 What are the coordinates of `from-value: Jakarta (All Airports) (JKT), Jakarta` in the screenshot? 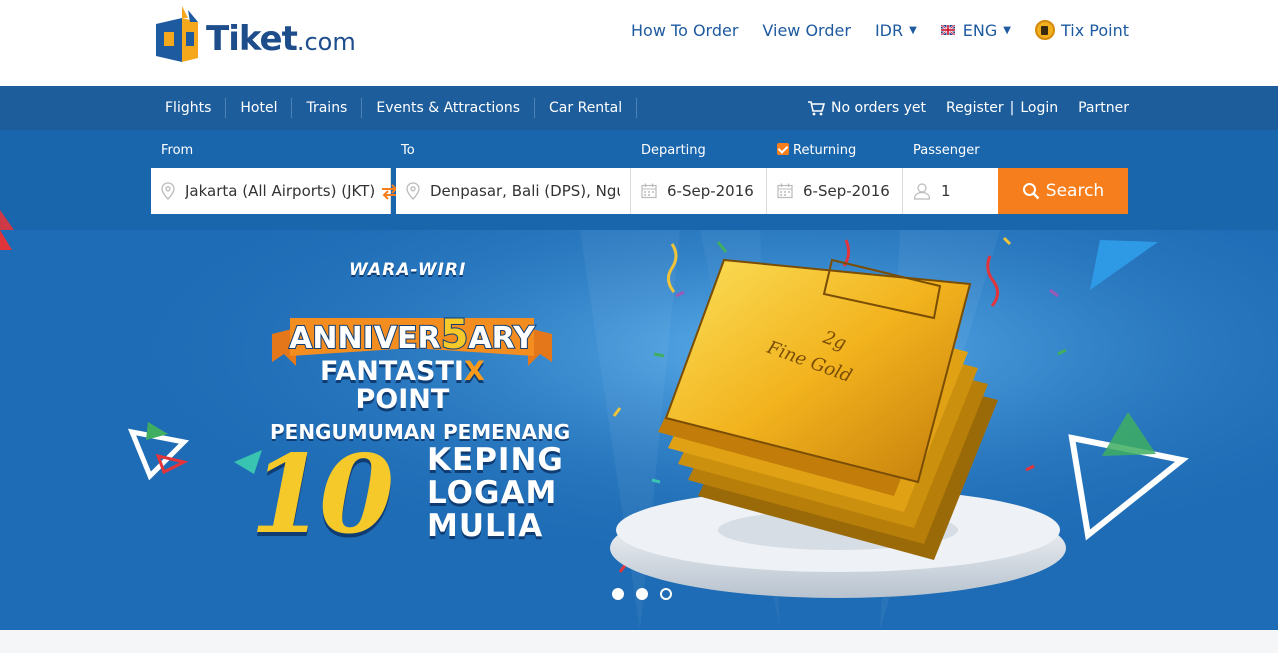 It's located at (280, 191).